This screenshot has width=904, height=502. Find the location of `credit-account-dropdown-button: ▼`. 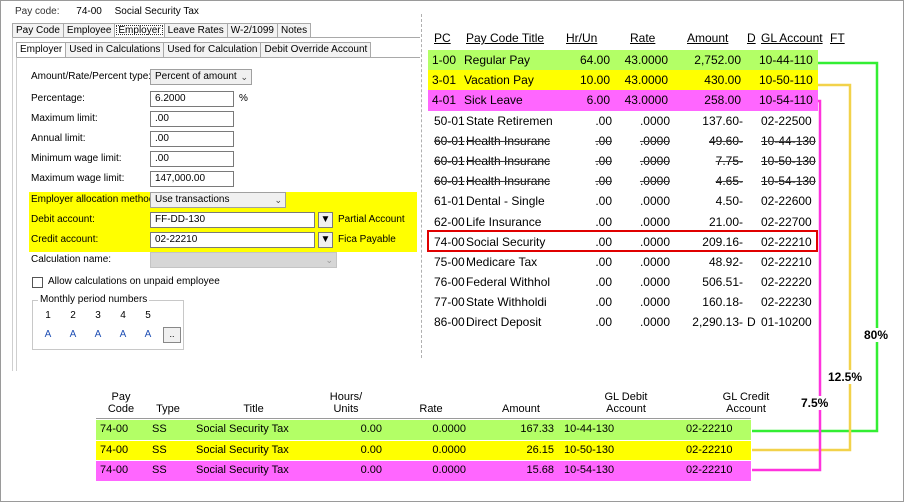

credit-account-dropdown-button: ▼ is located at coordinates (325, 240).